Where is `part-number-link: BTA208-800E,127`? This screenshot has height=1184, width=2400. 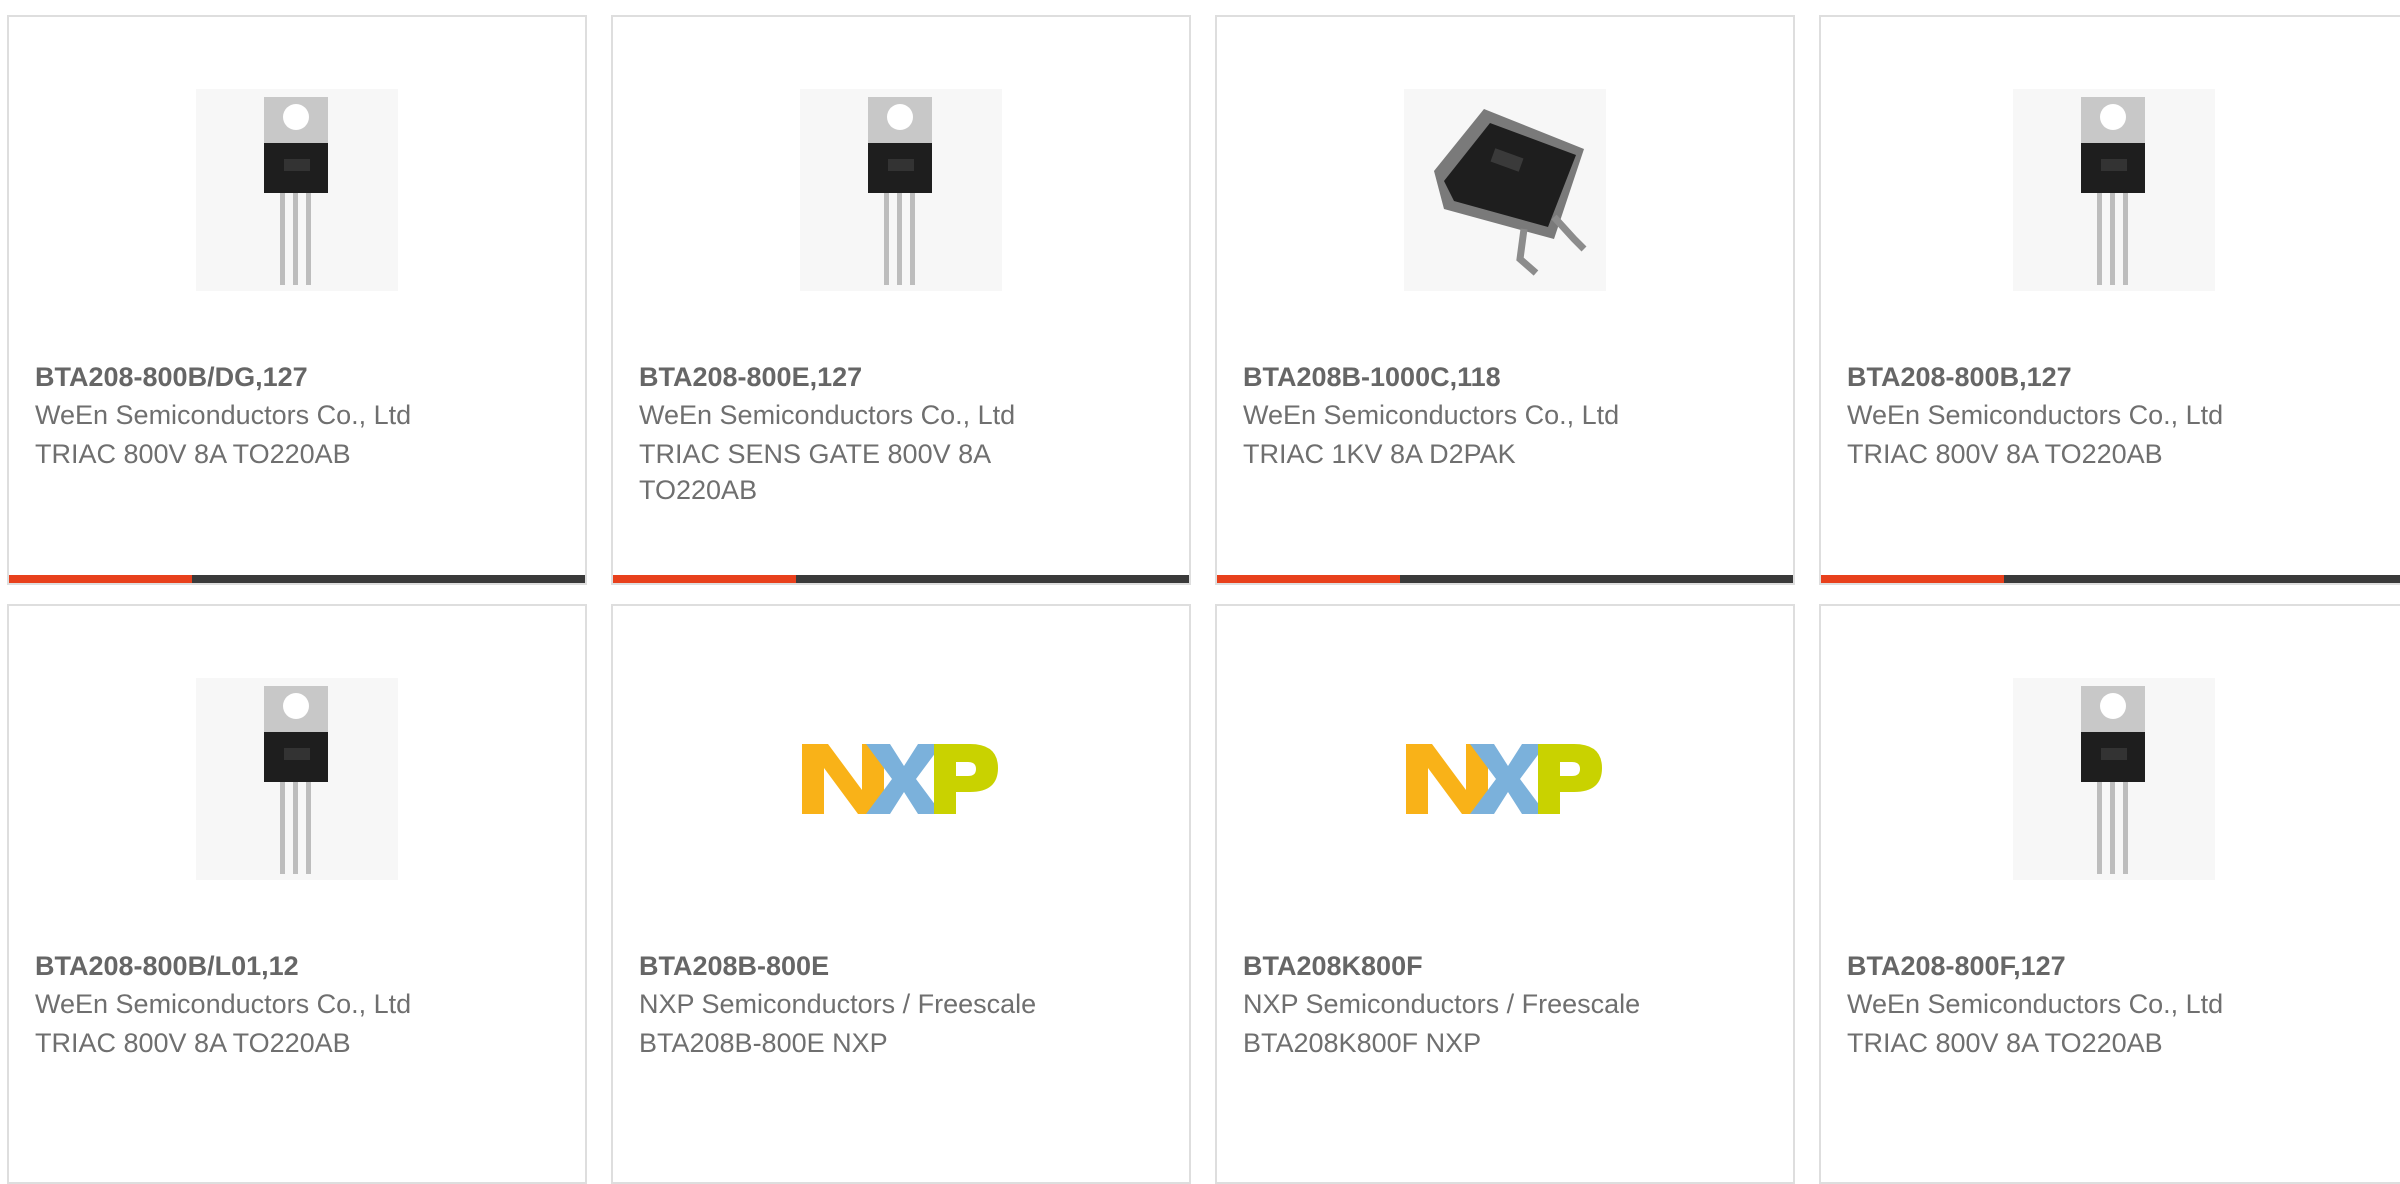
part-number-link: BTA208-800E,127 is located at coordinates (750, 377).